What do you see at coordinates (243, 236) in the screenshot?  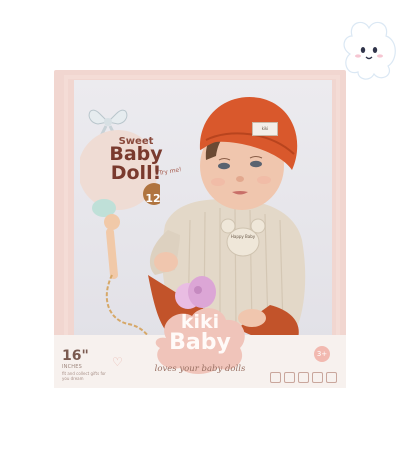 I see `chest-patch: Happy Baby` at bounding box center [243, 236].